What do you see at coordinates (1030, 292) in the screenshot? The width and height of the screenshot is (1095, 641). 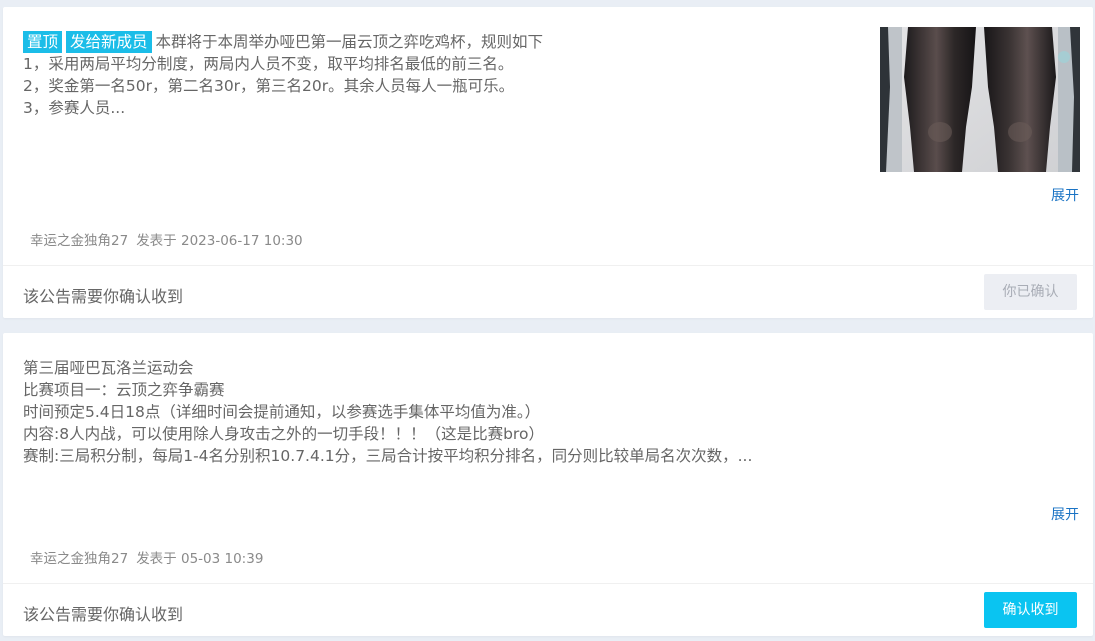 I see `confirmed-button: 你已确认` at bounding box center [1030, 292].